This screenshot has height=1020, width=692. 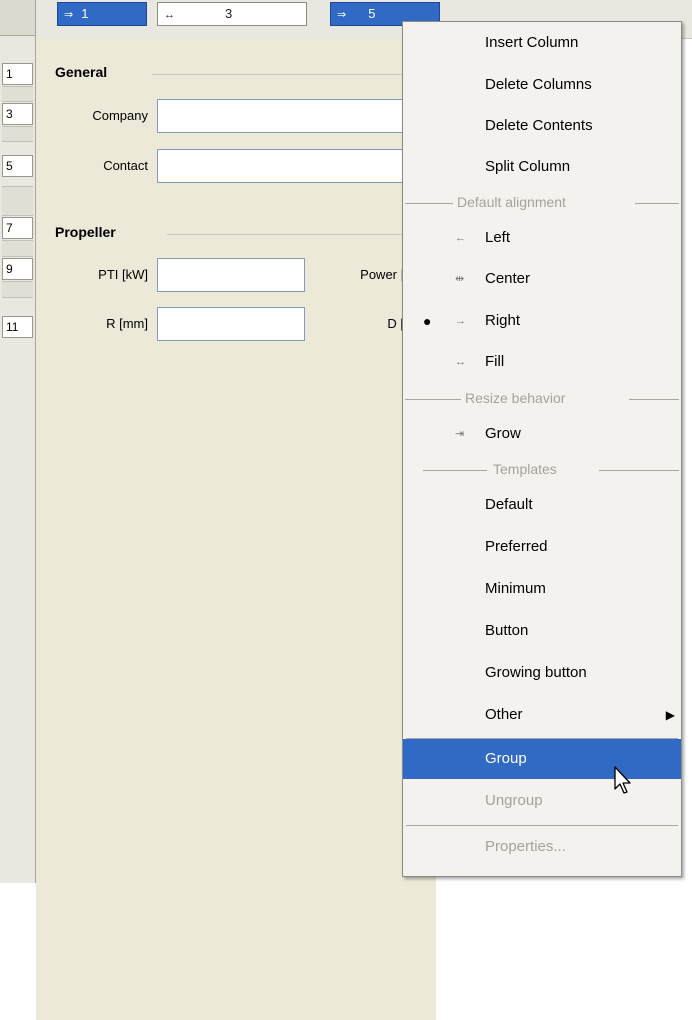 What do you see at coordinates (460, 321) in the screenshot?
I see `arrow-right-icon: →` at bounding box center [460, 321].